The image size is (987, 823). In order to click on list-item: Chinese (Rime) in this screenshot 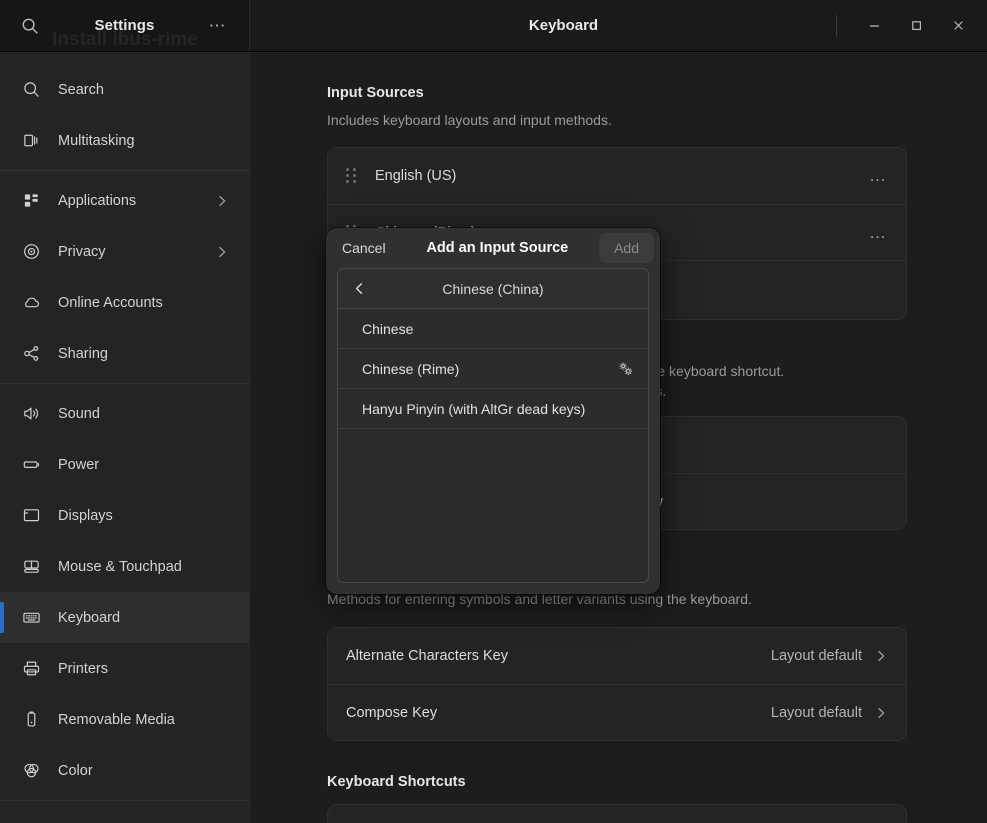, I will do `click(493, 369)`.